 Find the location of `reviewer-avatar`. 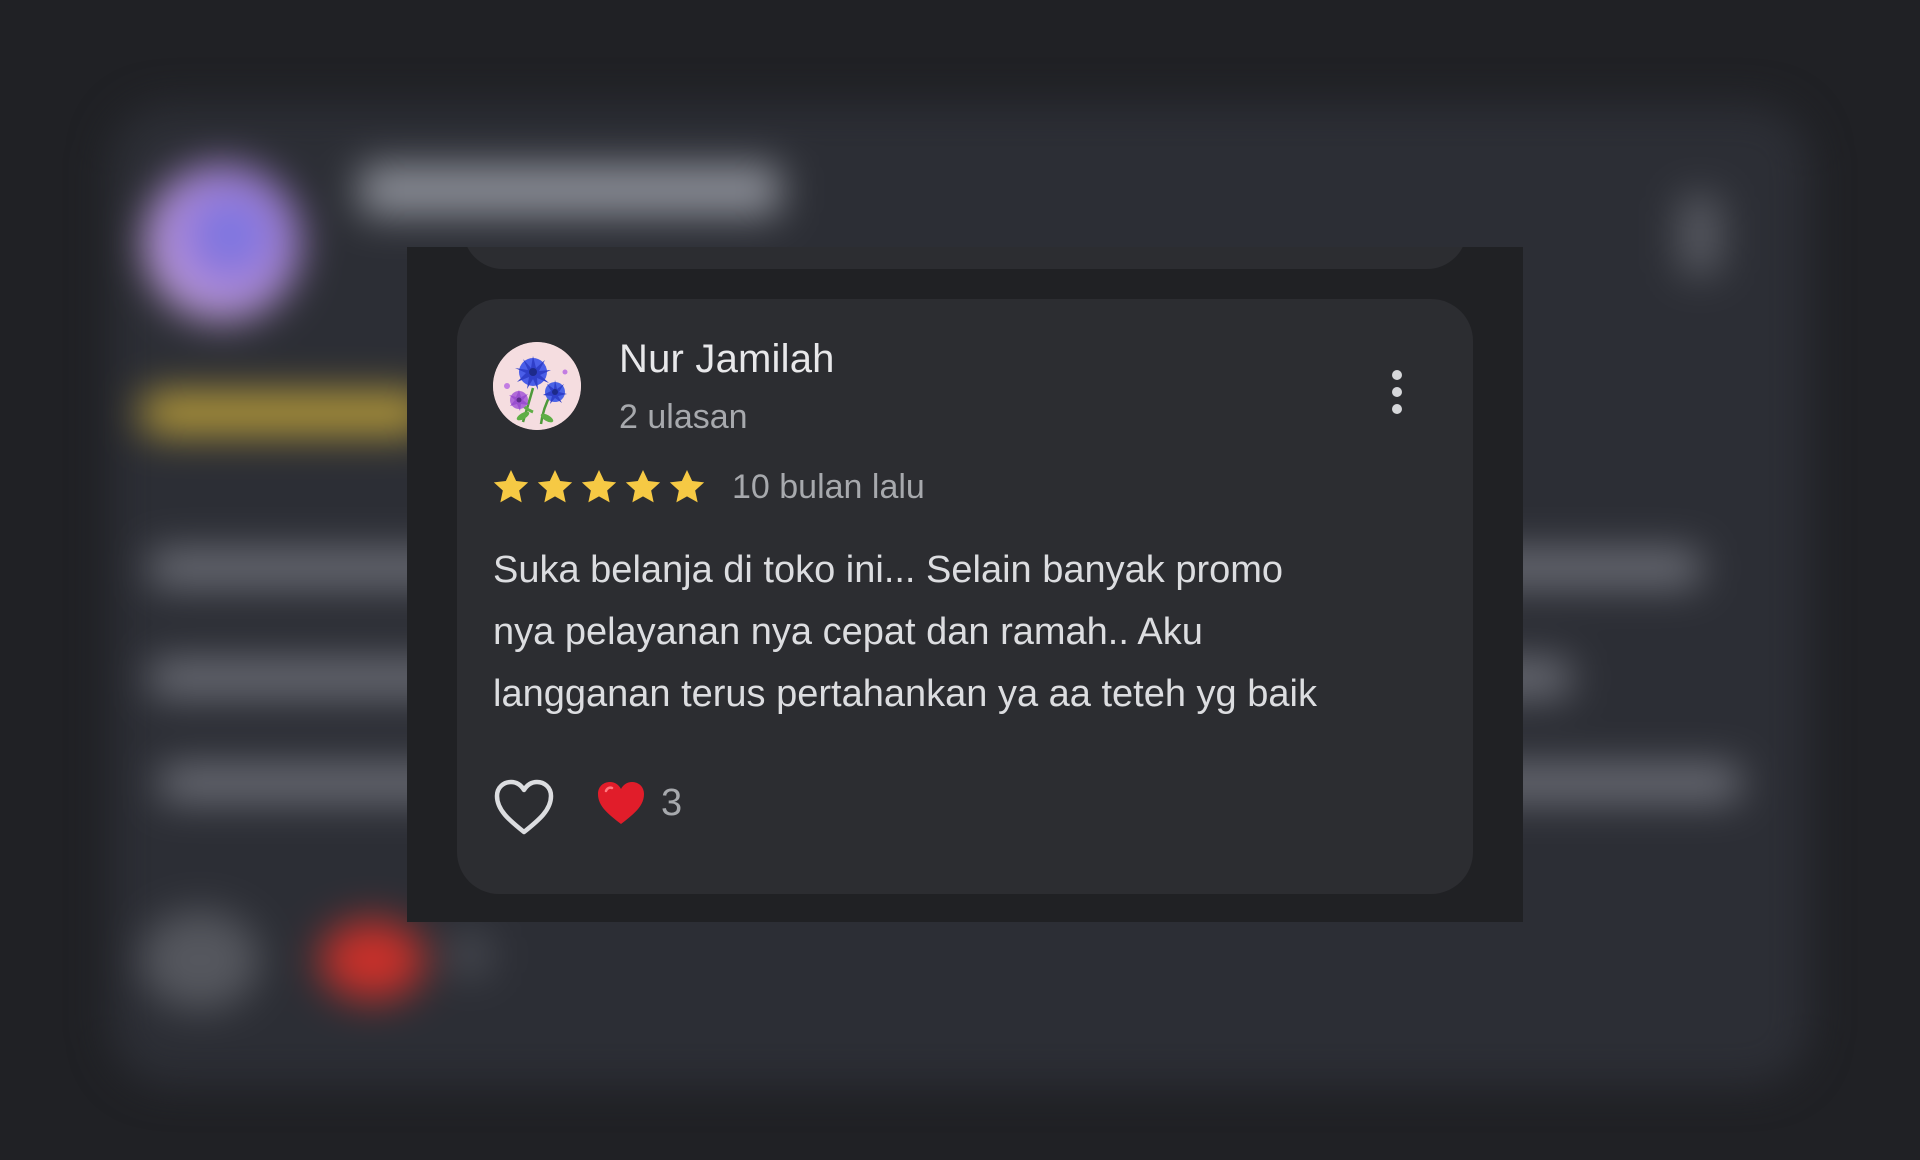

reviewer-avatar is located at coordinates (537, 386).